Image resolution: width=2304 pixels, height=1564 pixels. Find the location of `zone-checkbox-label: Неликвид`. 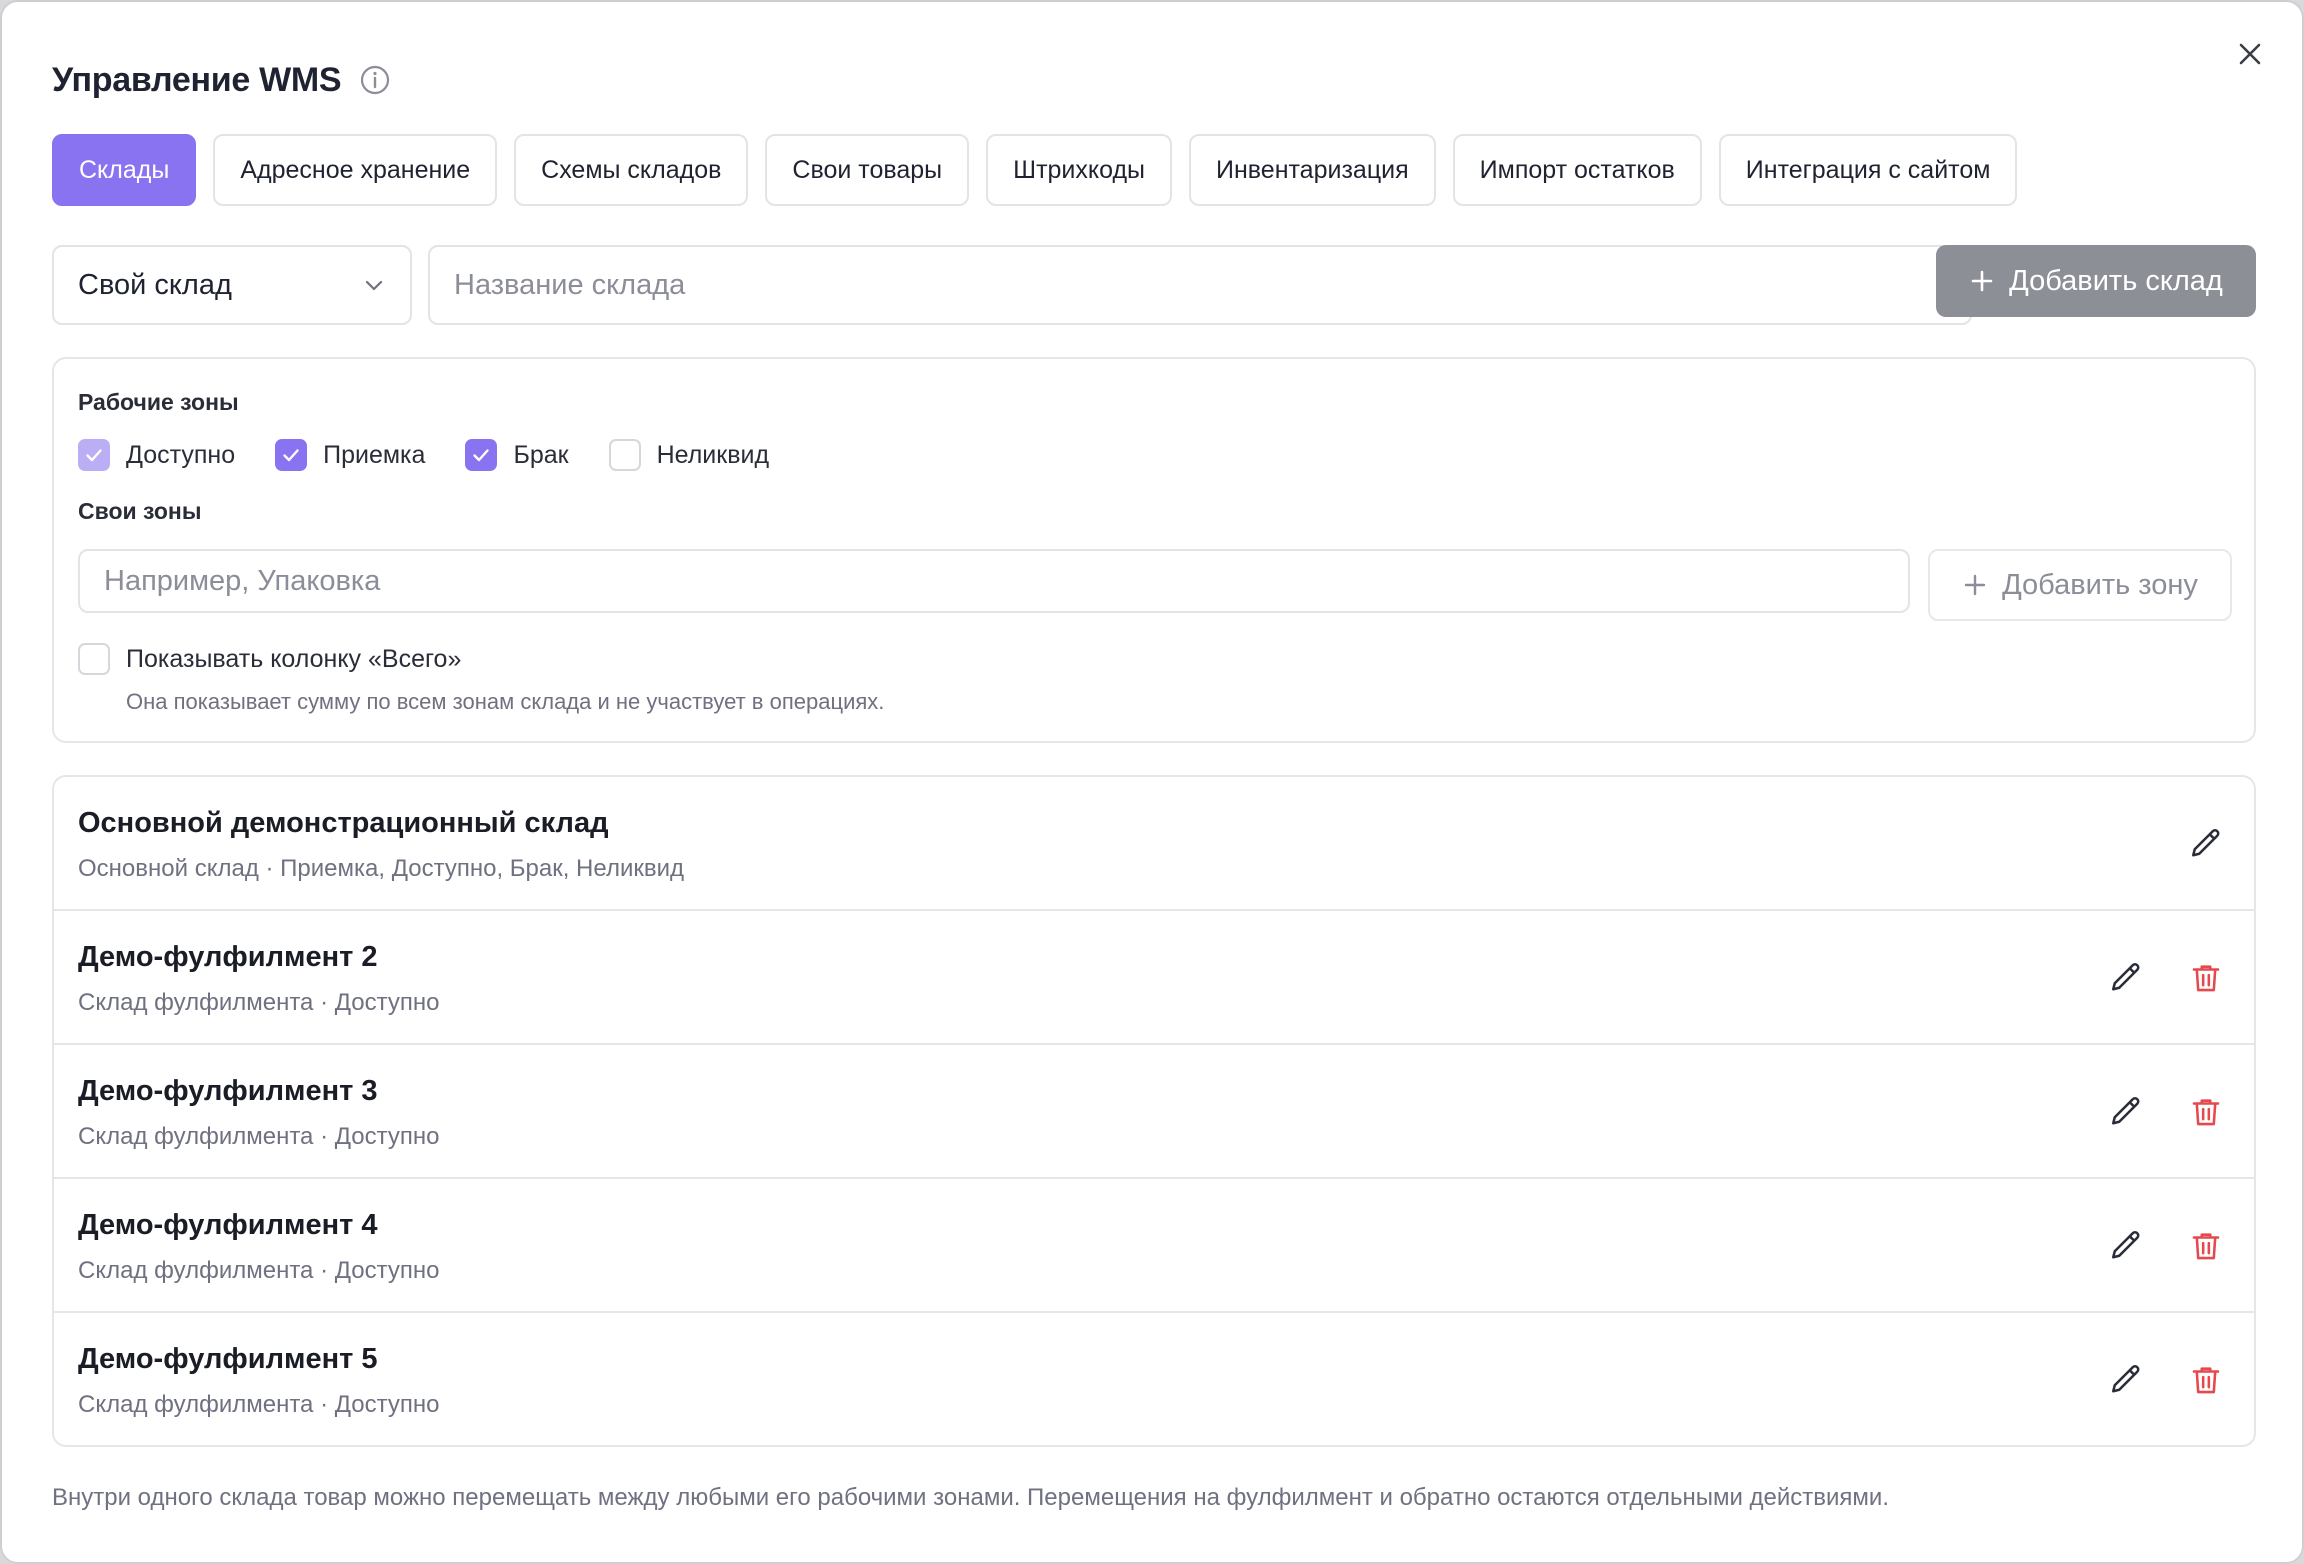

zone-checkbox-label: Неликвид is located at coordinates (713, 454).